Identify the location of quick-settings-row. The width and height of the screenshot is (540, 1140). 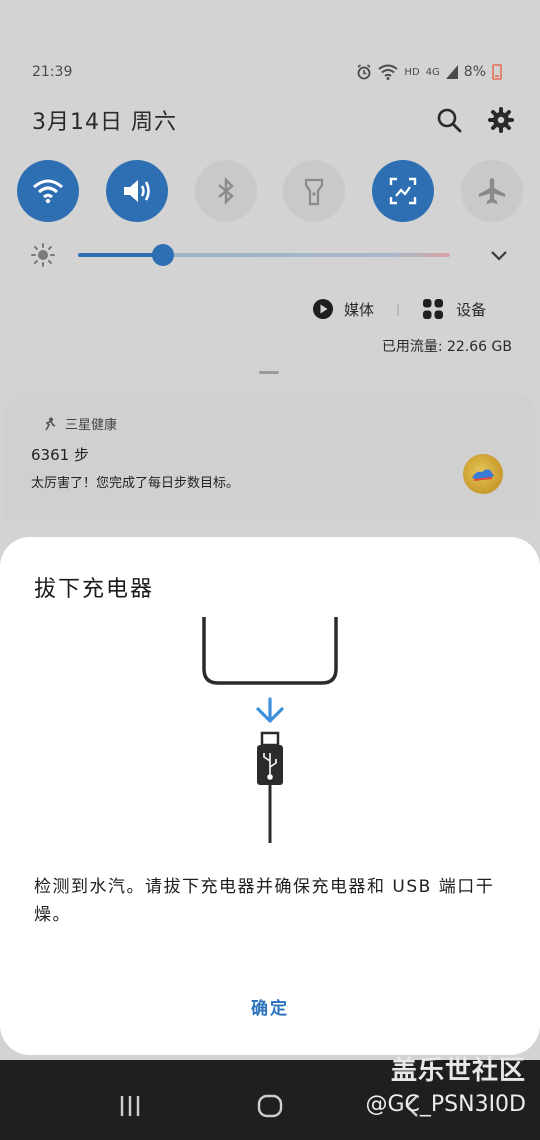
(270, 191).